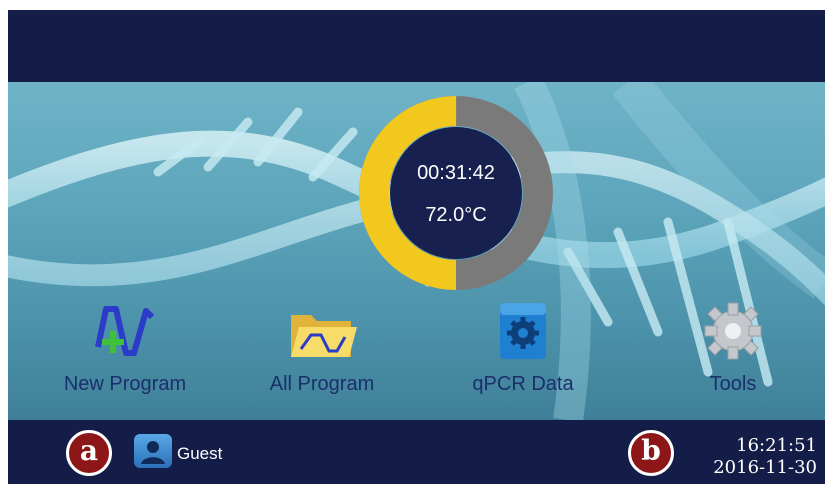  What do you see at coordinates (456, 173) in the screenshot?
I see `run-timer: 00:31:42` at bounding box center [456, 173].